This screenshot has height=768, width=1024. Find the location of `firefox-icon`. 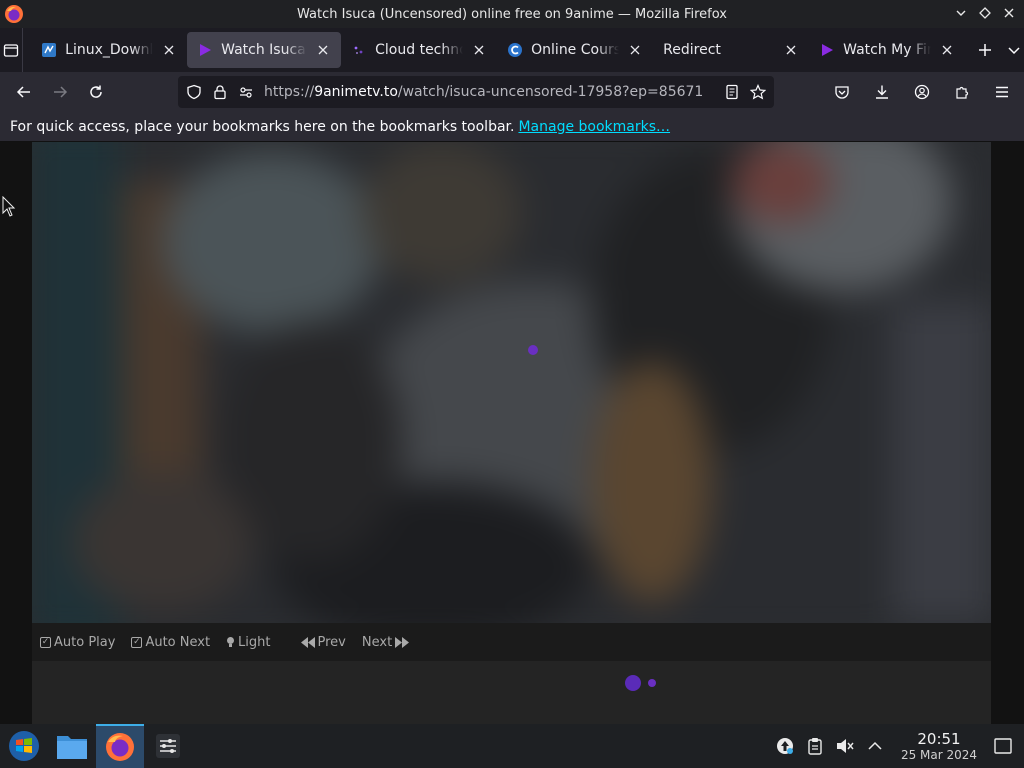

firefox-icon is located at coordinates (120, 747).